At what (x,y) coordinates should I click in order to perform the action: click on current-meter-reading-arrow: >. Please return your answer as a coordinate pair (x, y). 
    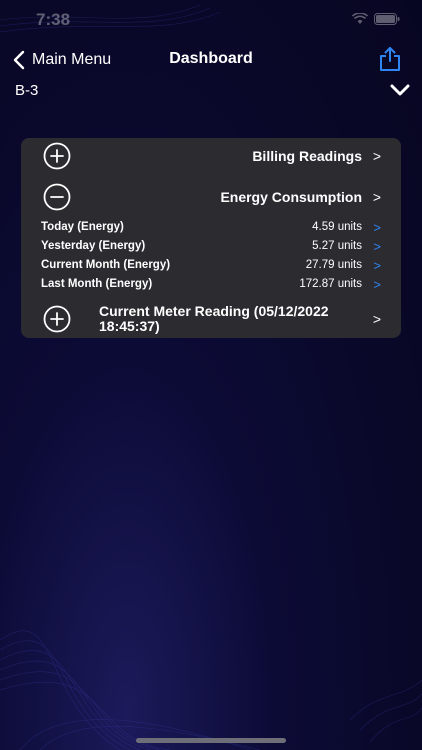
    Looking at the image, I should click on (376, 319).